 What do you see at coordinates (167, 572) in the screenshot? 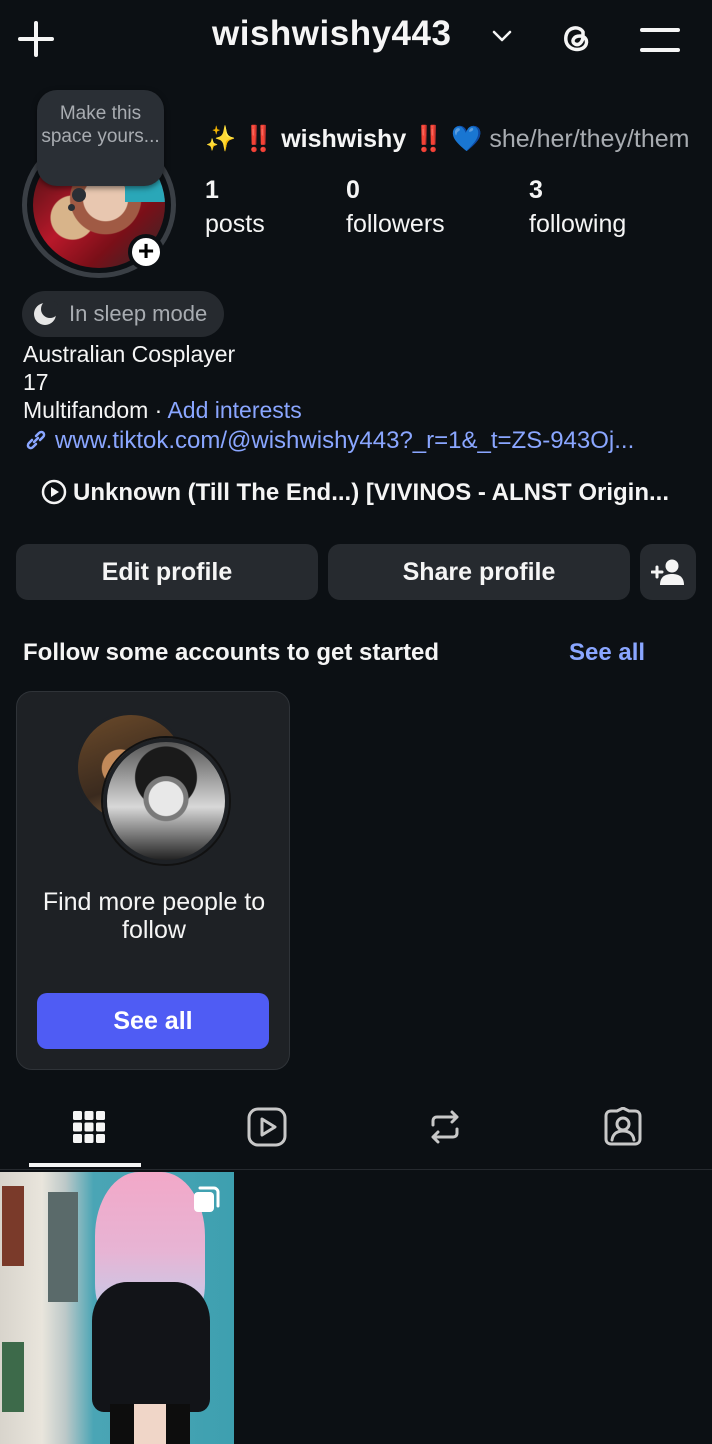
I see `edit-profile-button: Edit profile` at bounding box center [167, 572].